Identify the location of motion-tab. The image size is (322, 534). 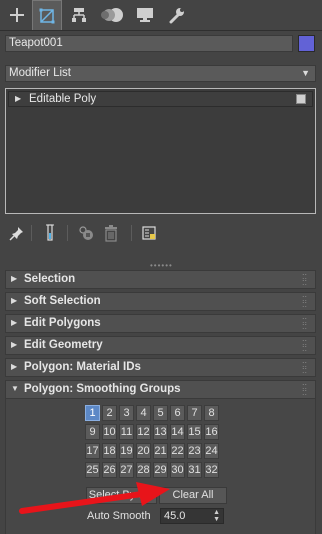
(113, 15).